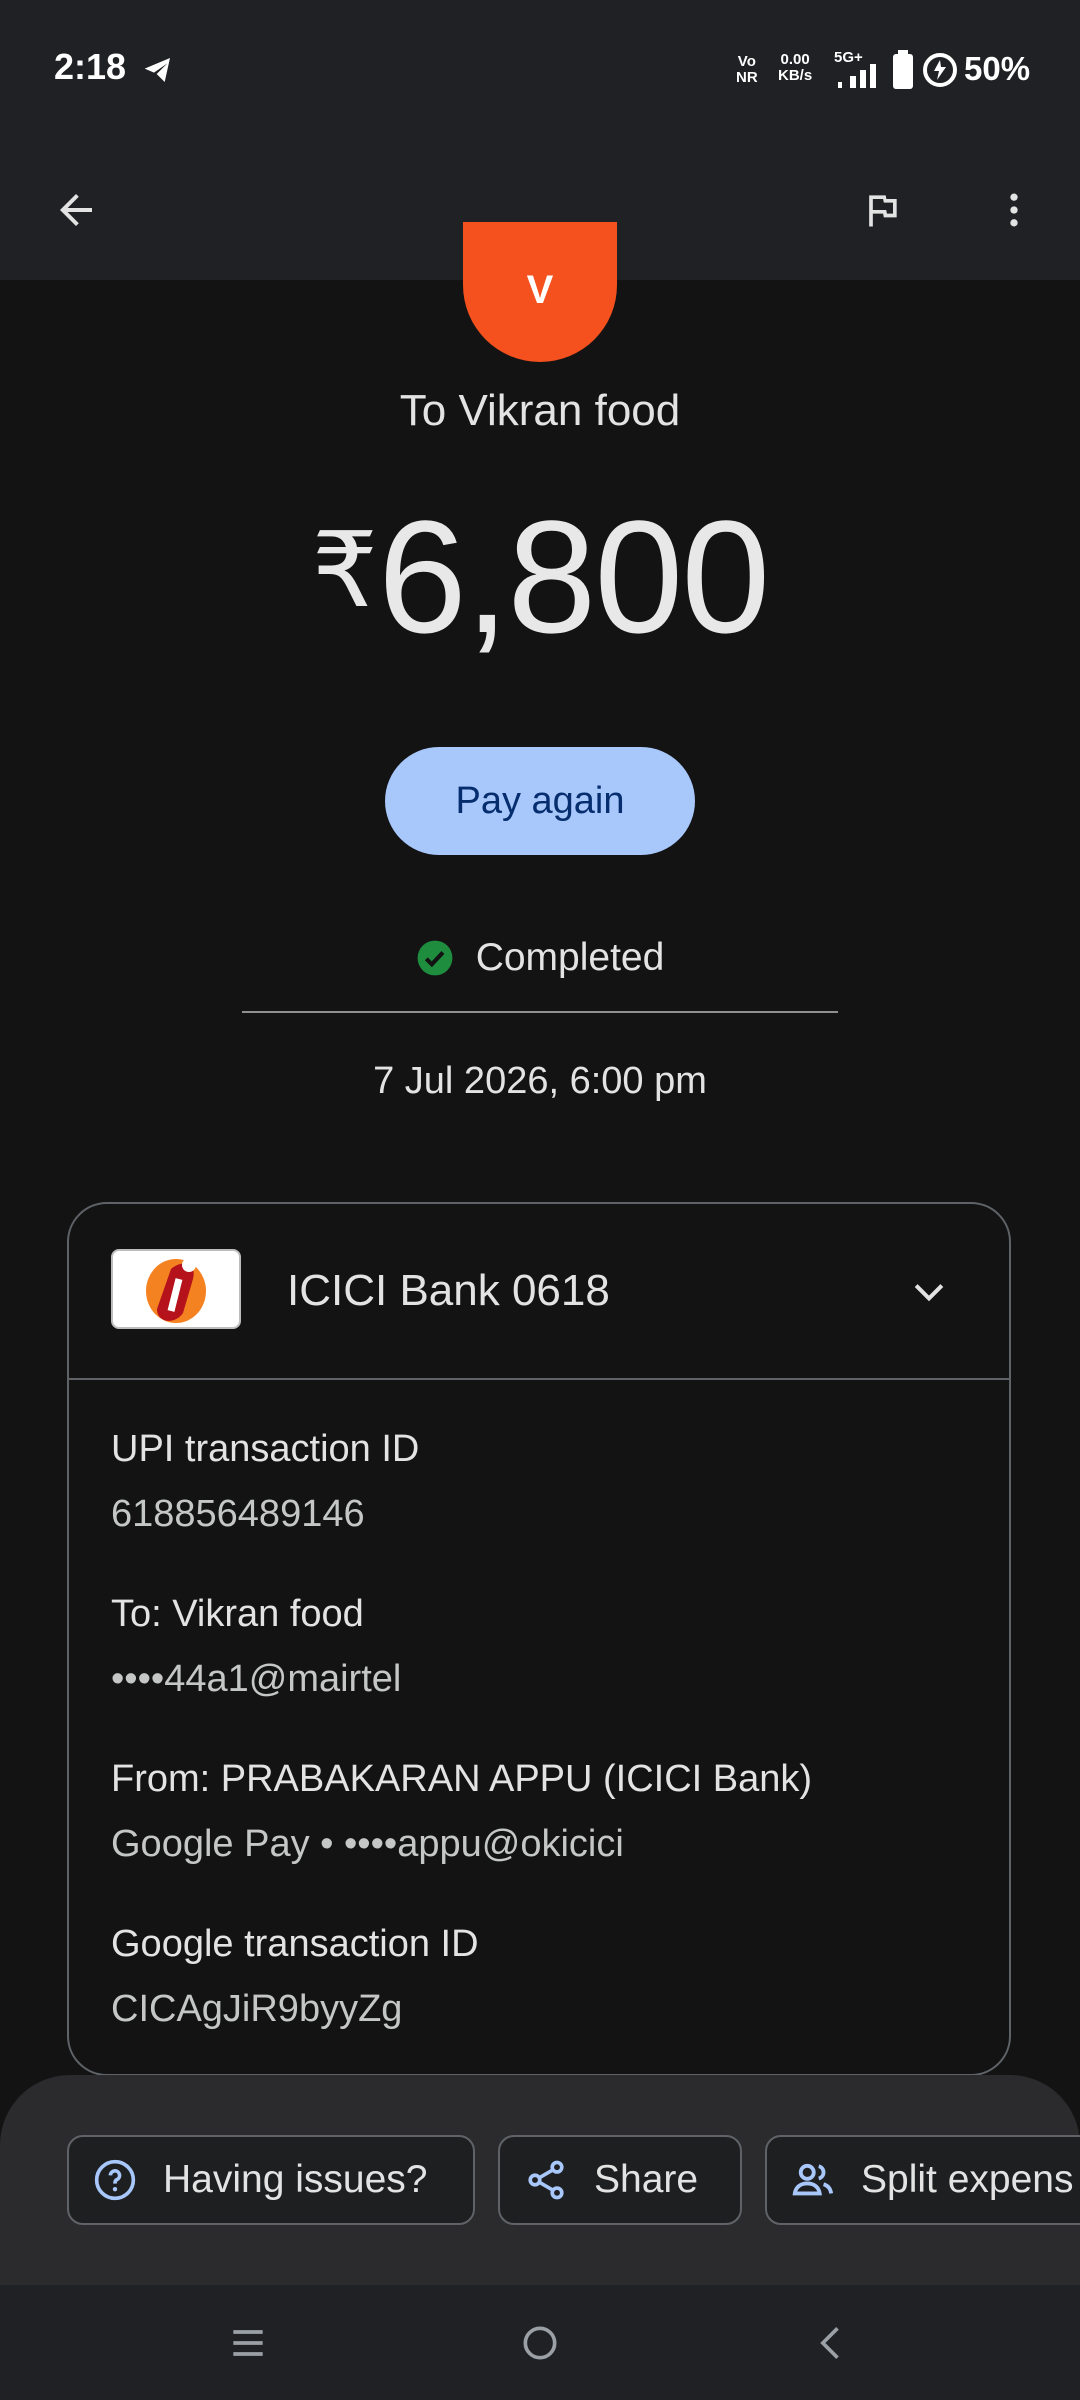  I want to click on payee-details: To: Vikran food ••••44a1@mairtel, so click(256, 1647).